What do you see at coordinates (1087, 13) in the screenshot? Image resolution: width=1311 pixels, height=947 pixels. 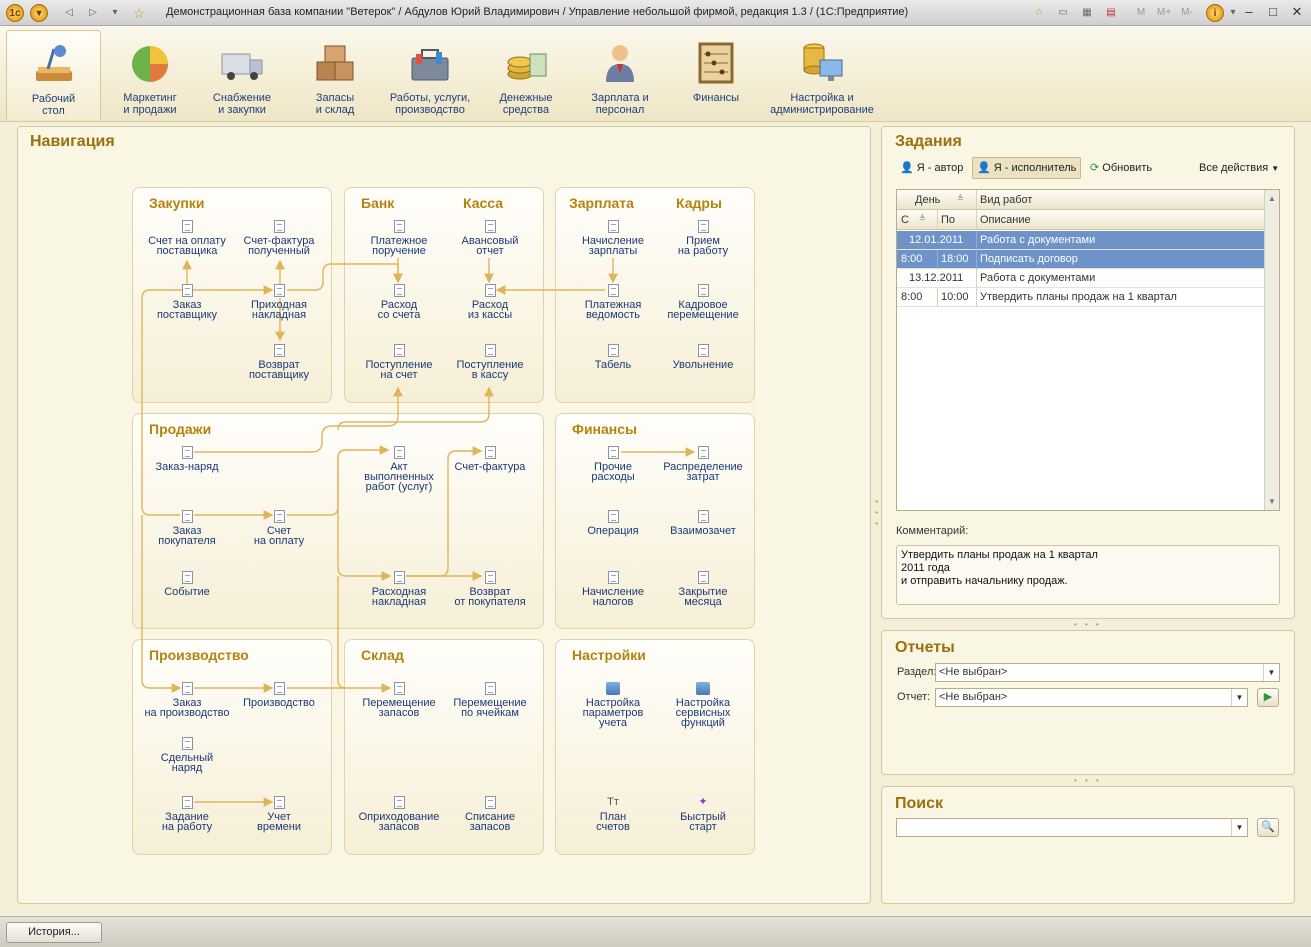 I see `calculator-icon: ▦` at bounding box center [1087, 13].